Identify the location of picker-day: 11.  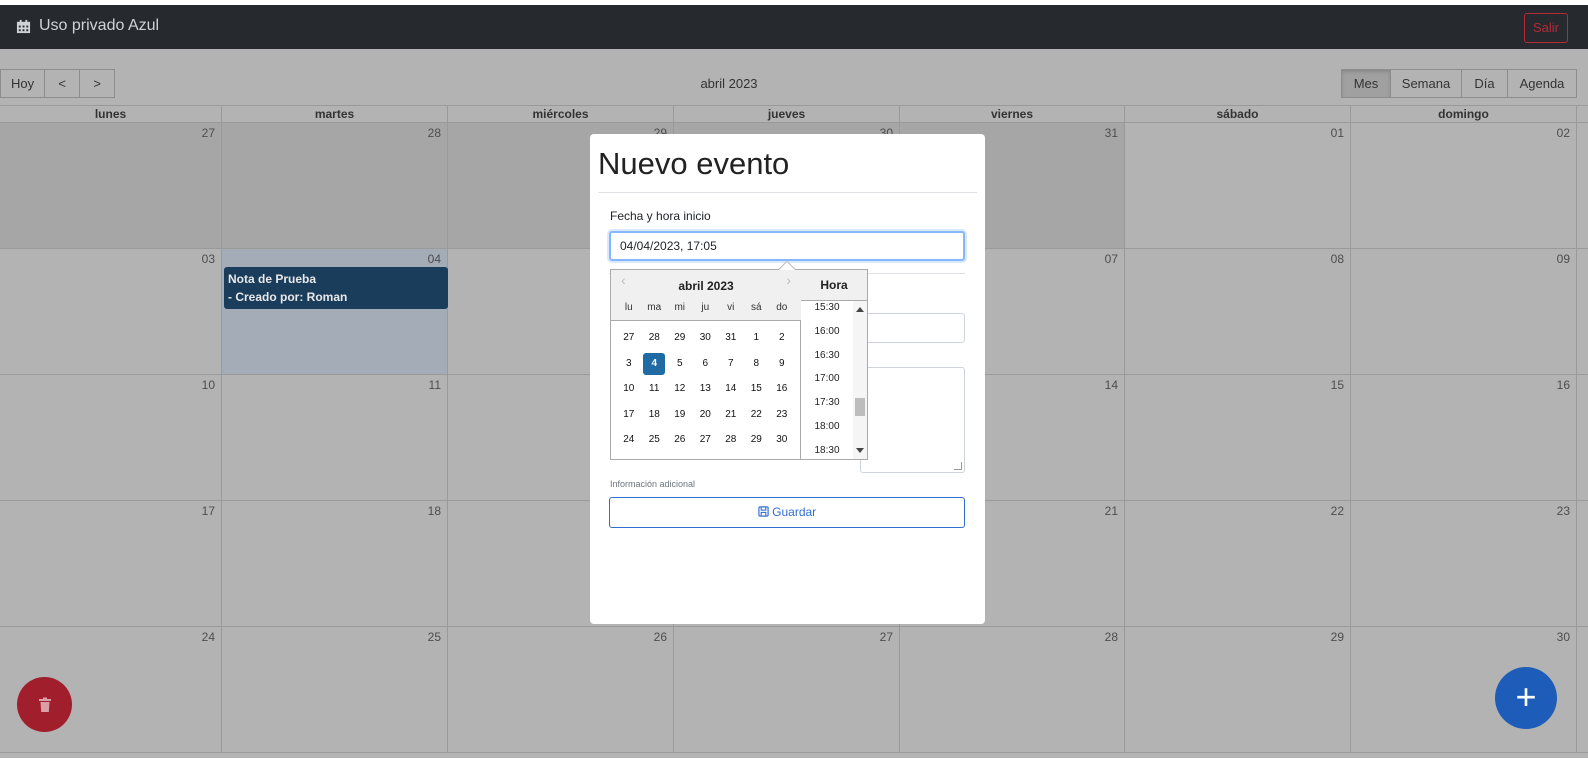
(655, 391).